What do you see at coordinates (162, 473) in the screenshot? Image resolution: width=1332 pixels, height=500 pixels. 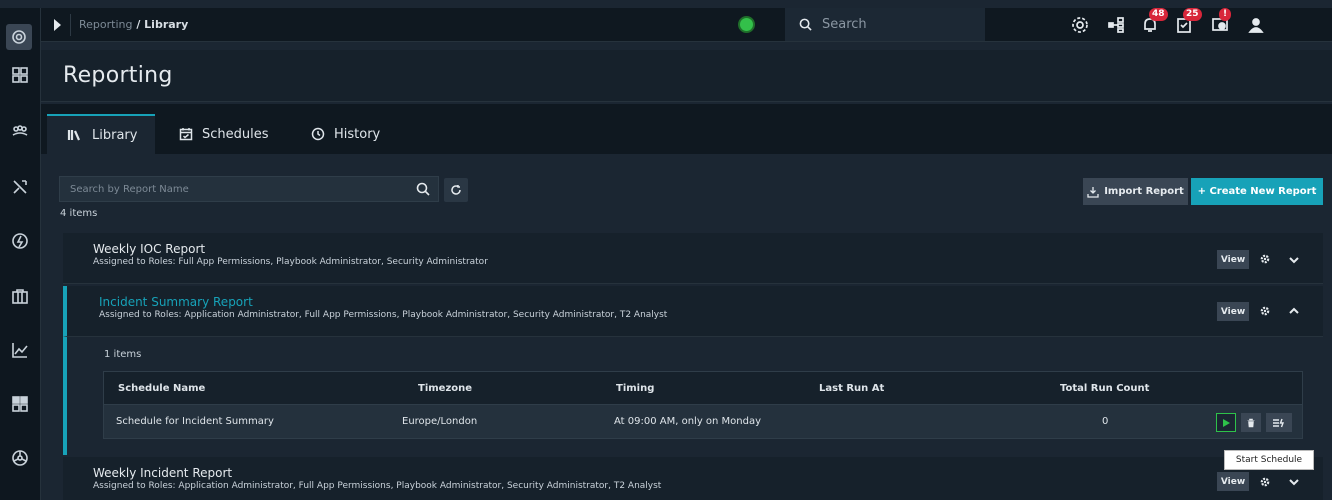 I see `report-name: Weekly Incident Report` at bounding box center [162, 473].